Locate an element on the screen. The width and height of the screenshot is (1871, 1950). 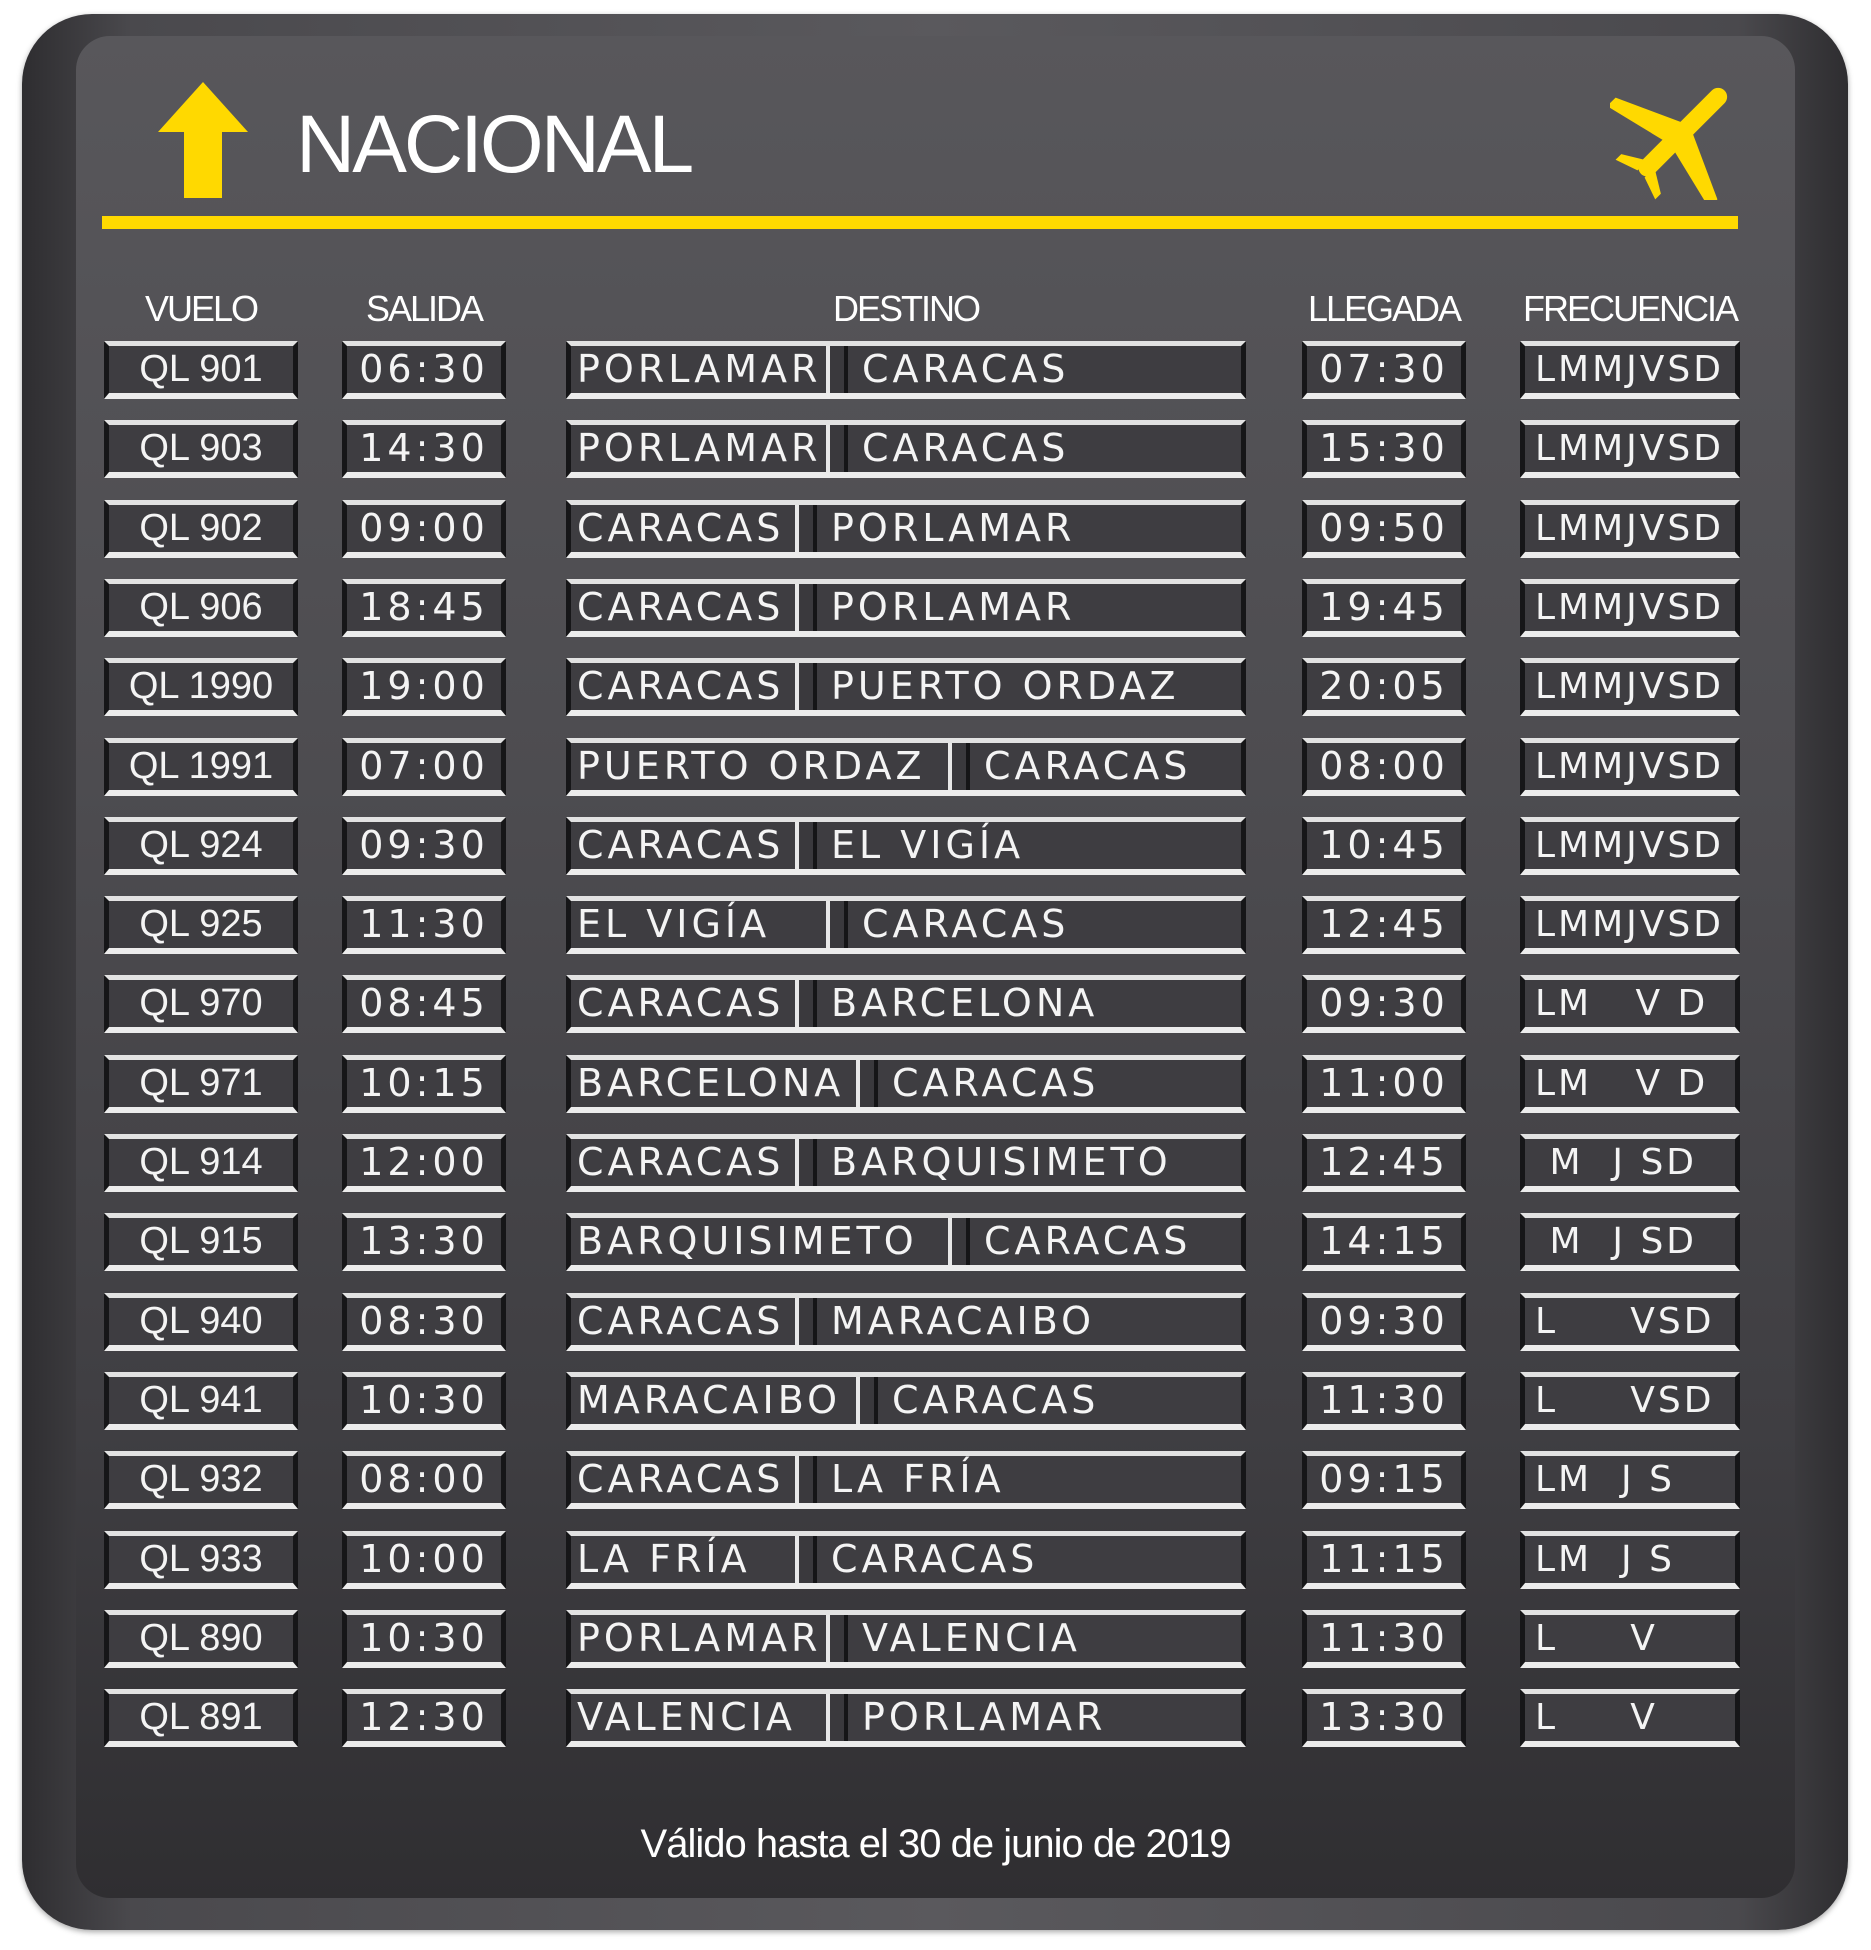
route-cell: CARACAS LA FRÍA is located at coordinates (906, 1480).